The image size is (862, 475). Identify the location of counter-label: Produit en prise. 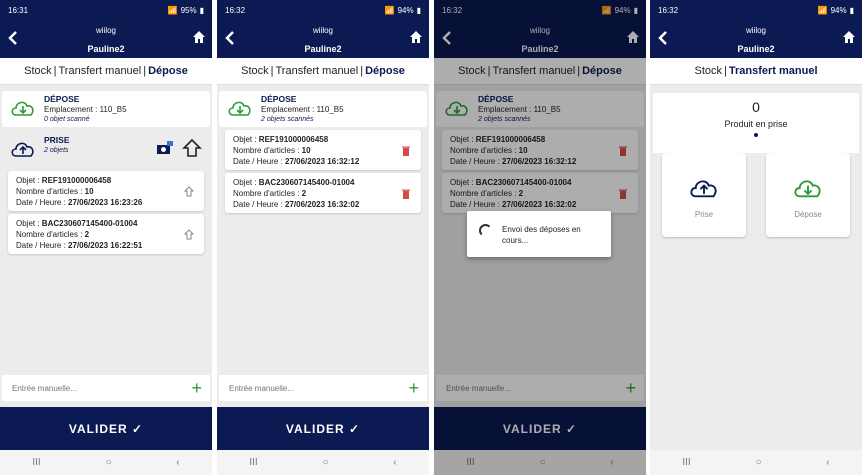
(756, 124).